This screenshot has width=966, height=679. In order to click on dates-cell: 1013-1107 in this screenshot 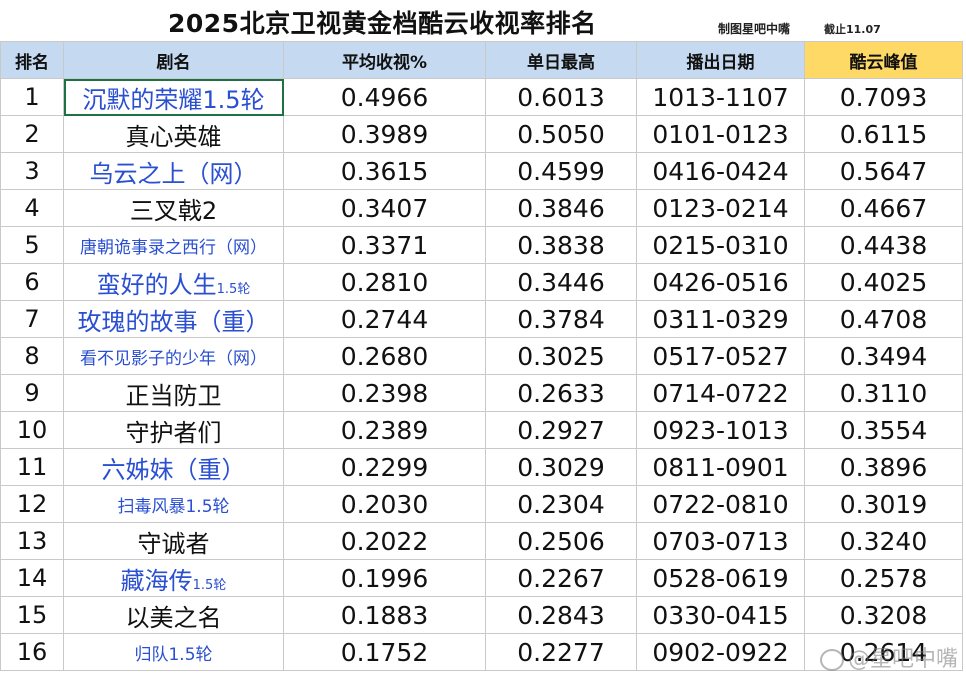, I will do `click(720, 97)`.